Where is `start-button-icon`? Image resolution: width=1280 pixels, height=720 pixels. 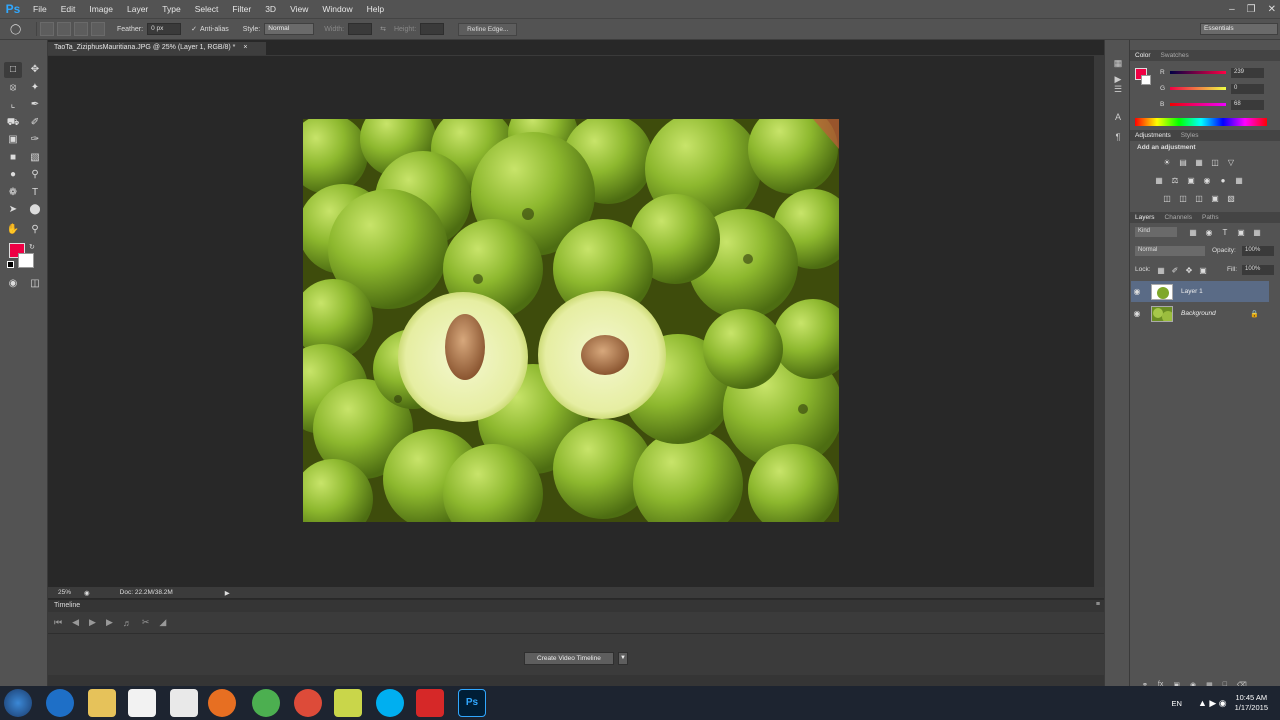
start-button-icon is located at coordinates (18, 703).